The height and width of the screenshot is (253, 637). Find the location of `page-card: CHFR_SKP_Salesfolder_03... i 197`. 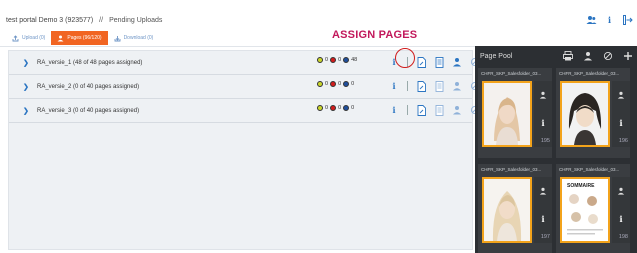

page-card: CHFR_SKP_Salesfolder_03... i 197 is located at coordinates (515, 208).